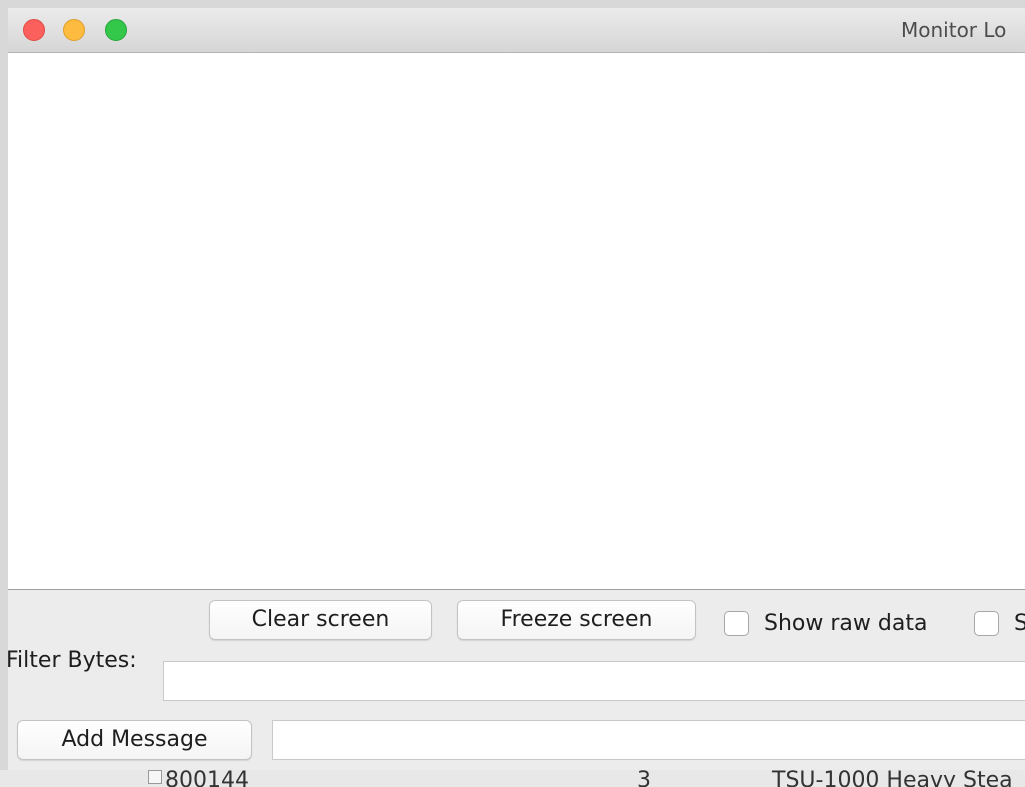 This screenshot has height=787, width=1025. What do you see at coordinates (892, 778) in the screenshot?
I see `table-cell: TSU-1000 Heavy Stea` at bounding box center [892, 778].